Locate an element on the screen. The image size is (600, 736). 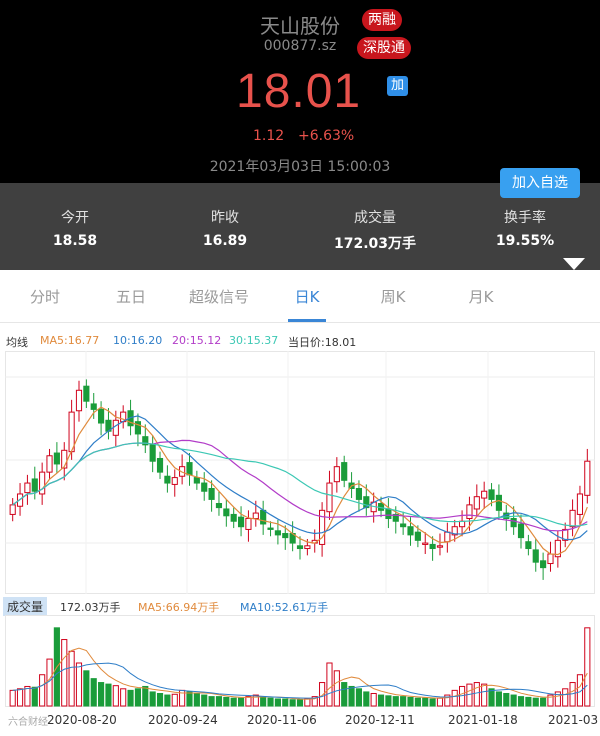
date-label: 2021-03 is located at coordinates (573, 720).